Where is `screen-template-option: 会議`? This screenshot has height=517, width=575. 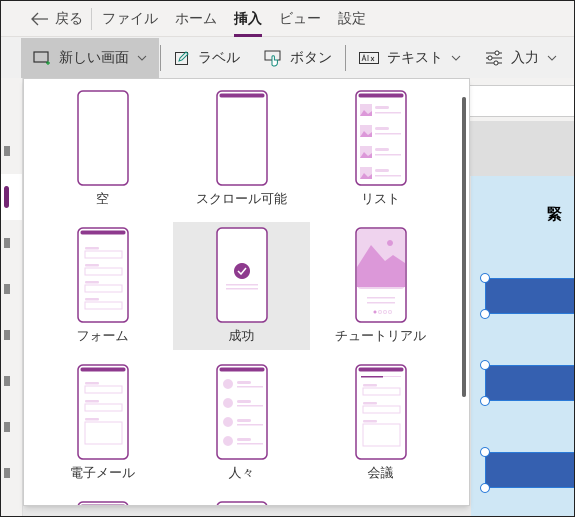
screen-template-option: 会議 is located at coordinates (380, 423).